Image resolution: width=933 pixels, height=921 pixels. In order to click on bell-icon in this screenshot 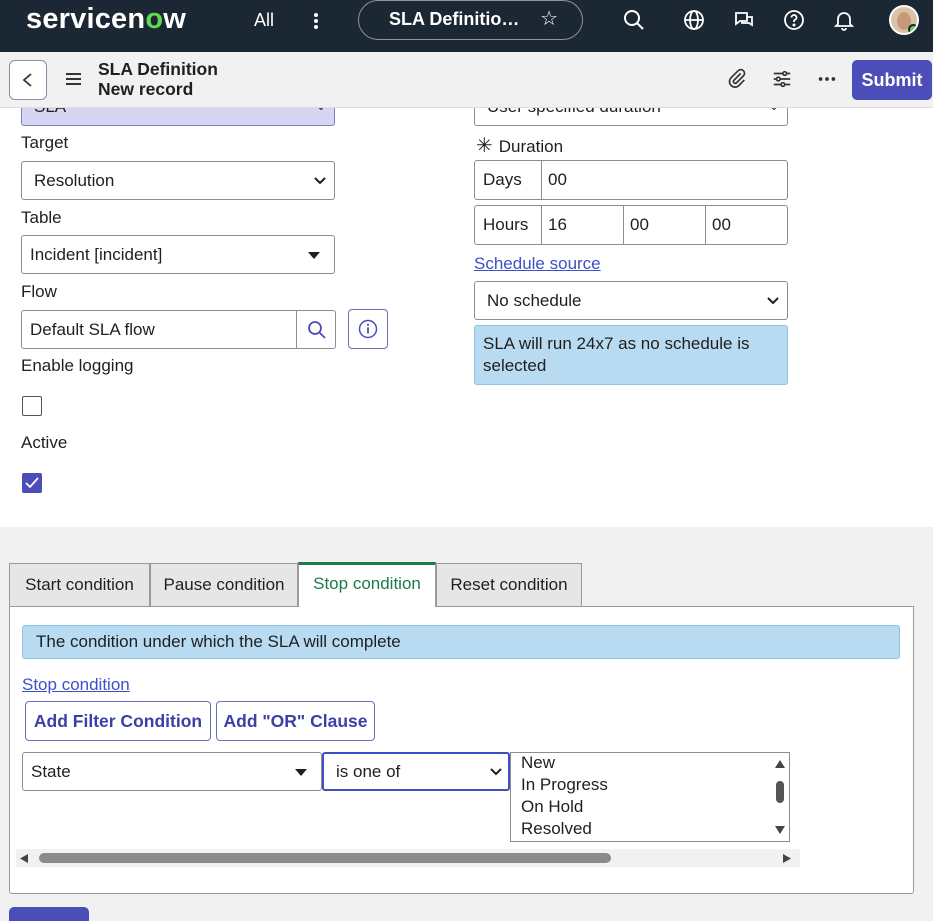, I will do `click(844, 20)`.